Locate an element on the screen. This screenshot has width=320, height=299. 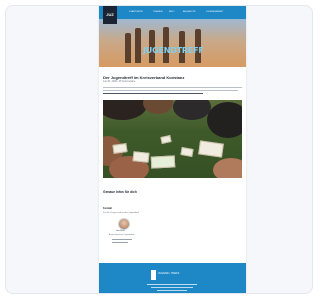
contact-note: Für alle Fragen rund um den Jugendtreff is located at coordinates (121, 213).